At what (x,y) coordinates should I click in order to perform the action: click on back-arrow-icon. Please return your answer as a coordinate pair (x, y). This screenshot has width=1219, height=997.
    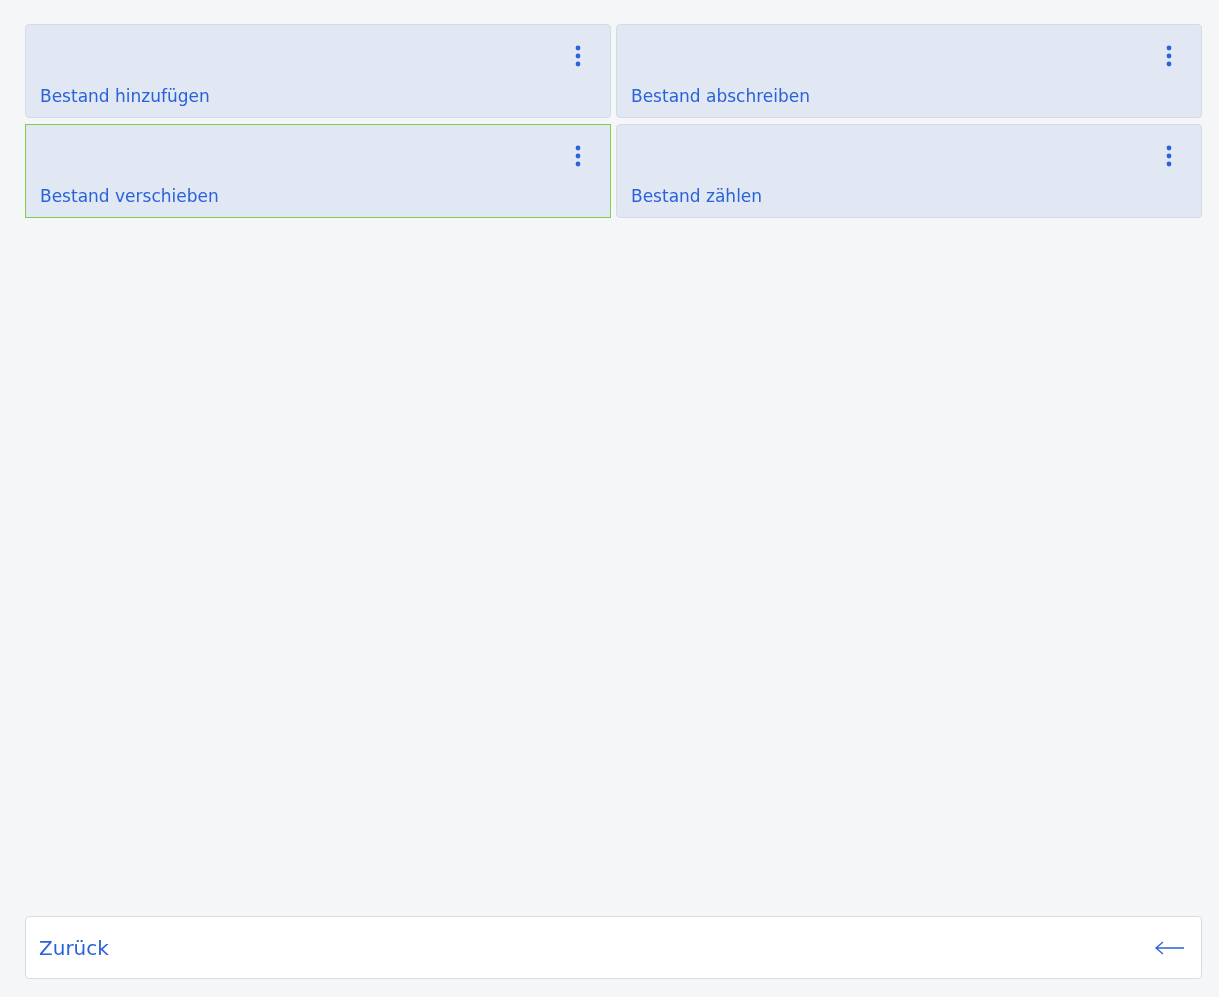
    Looking at the image, I should click on (1170, 947).